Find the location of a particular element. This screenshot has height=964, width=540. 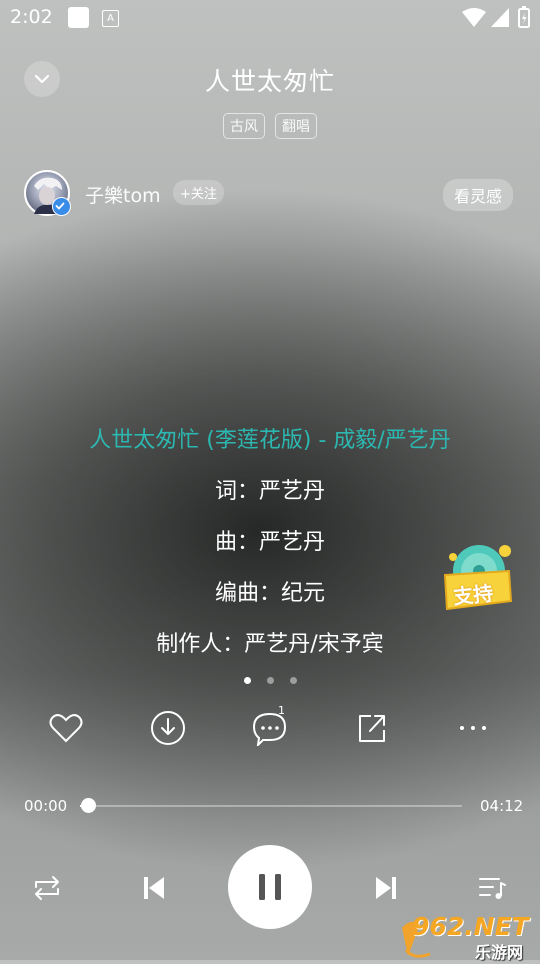

status-bar: 2:02 A is located at coordinates (270, 18).